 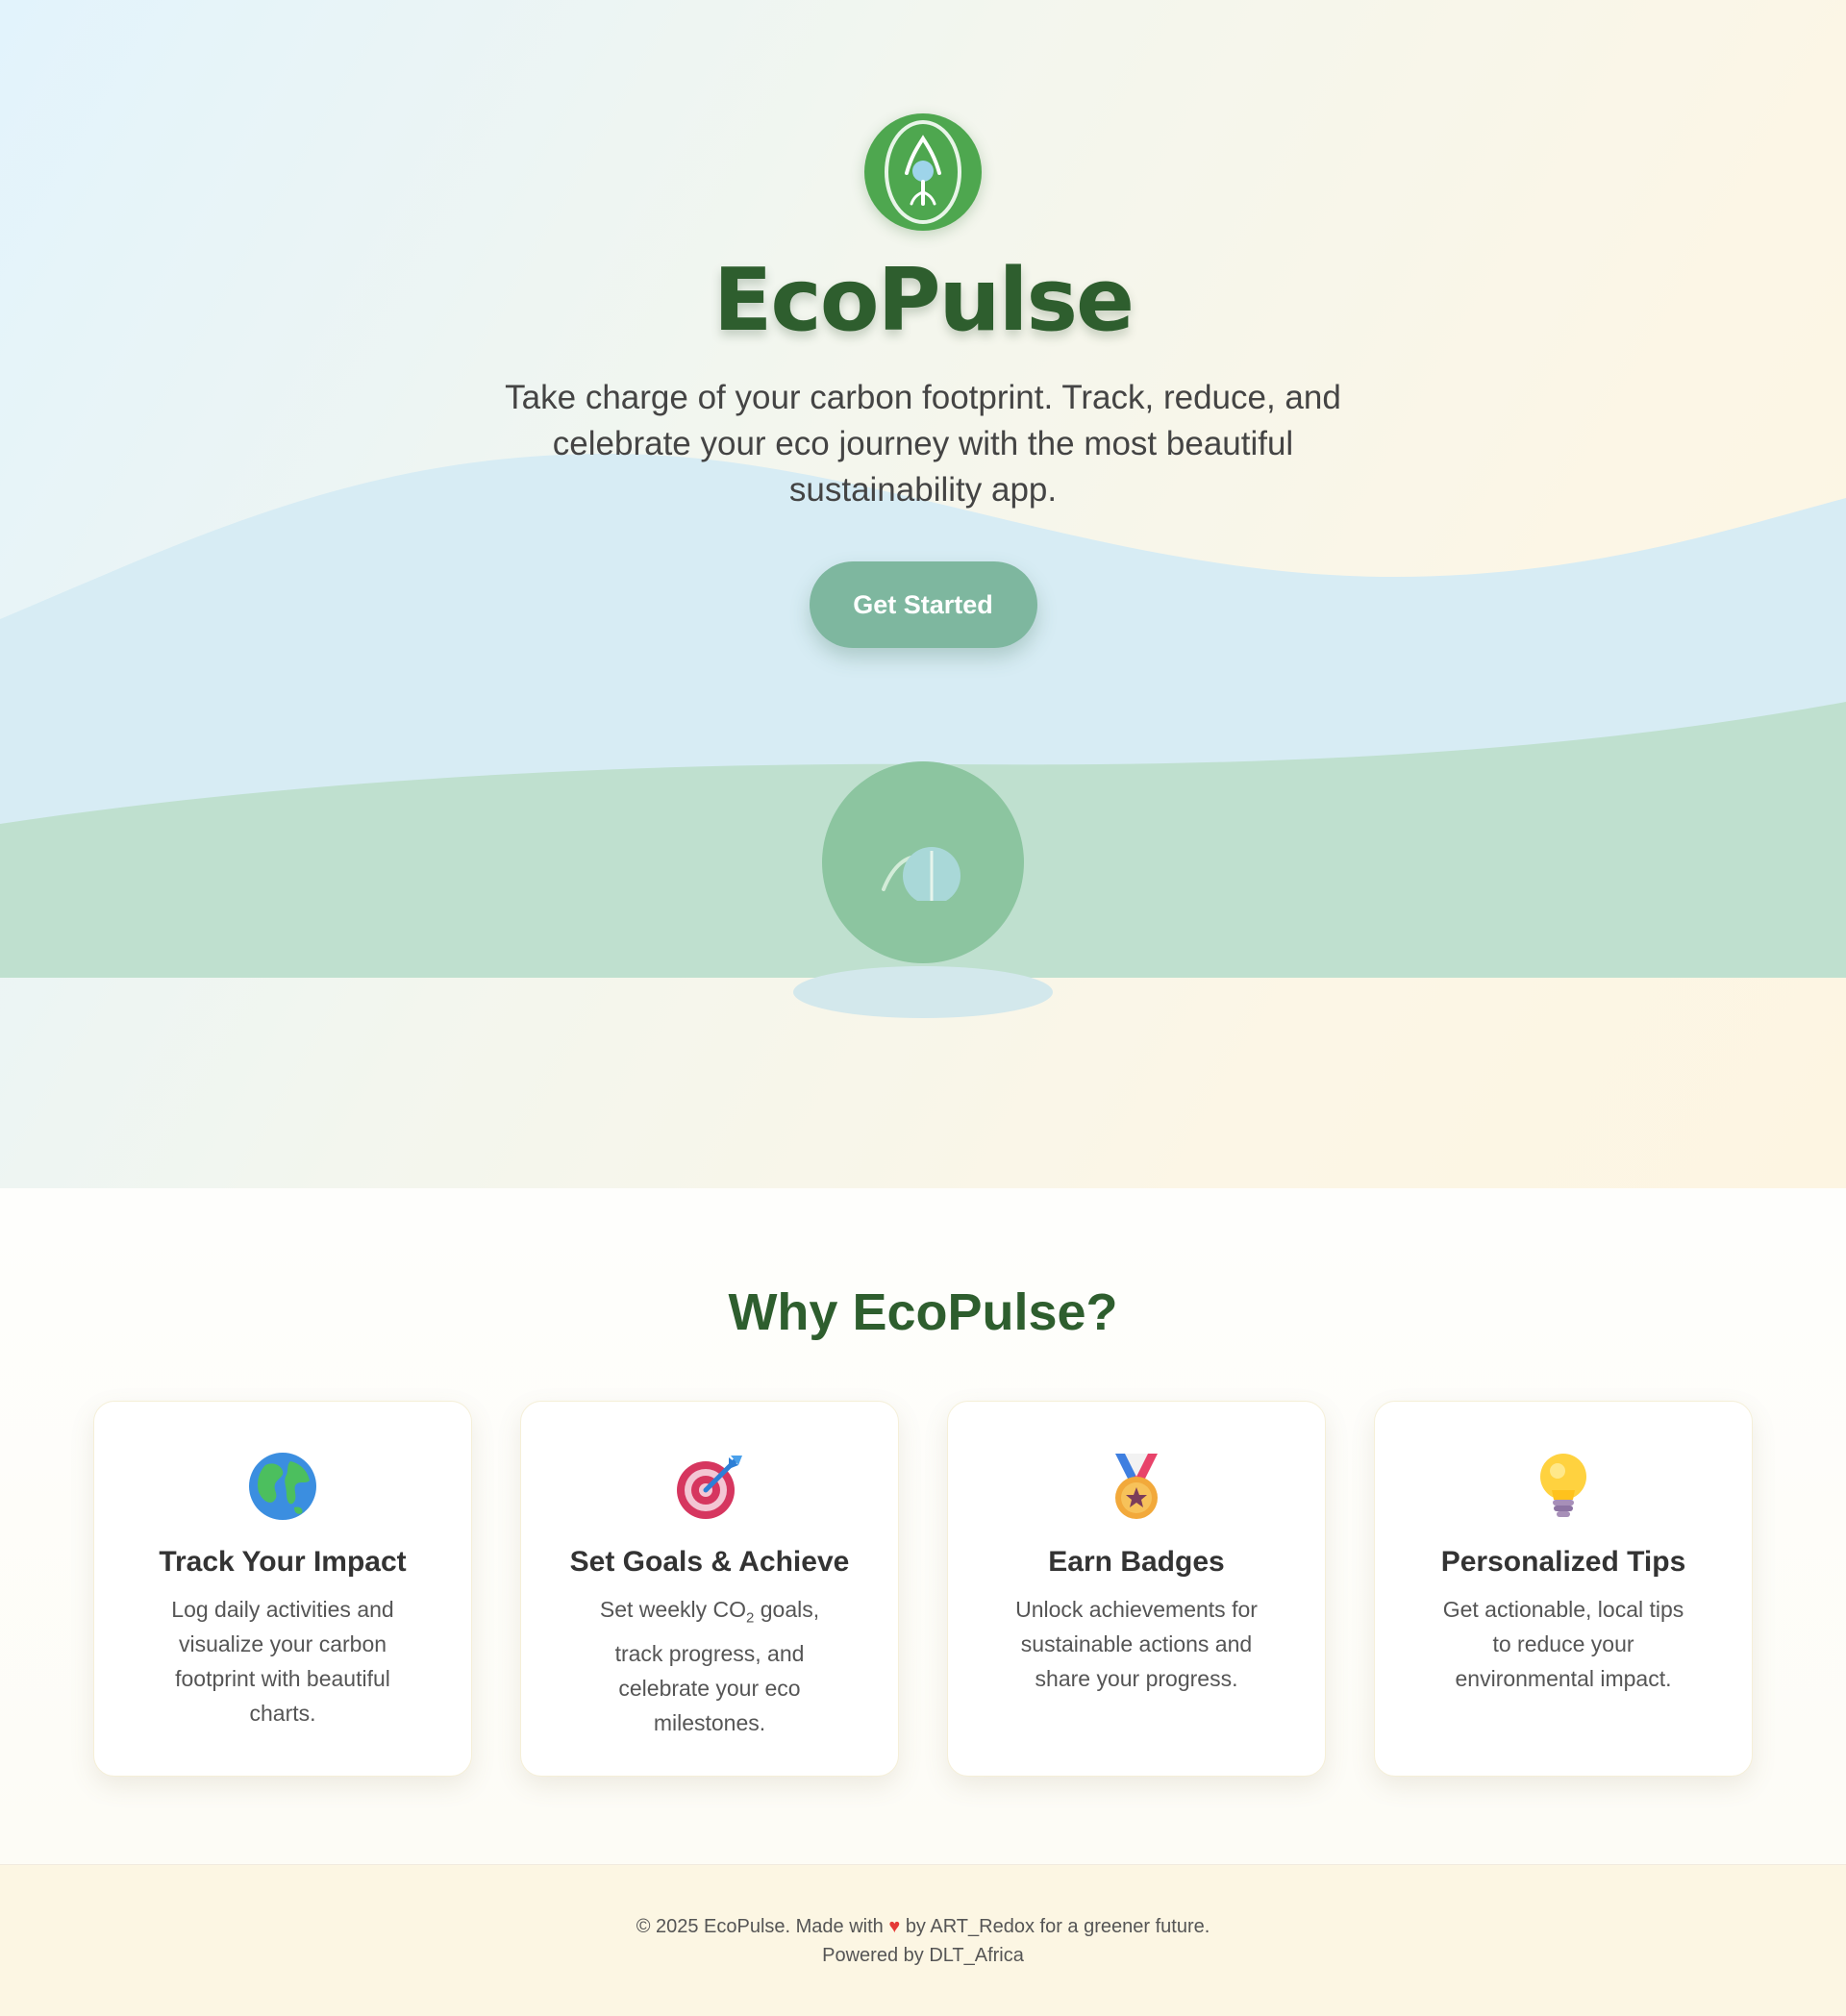 I want to click on feature-card-text-start: Set weekly CO, so click(x=672, y=1610).